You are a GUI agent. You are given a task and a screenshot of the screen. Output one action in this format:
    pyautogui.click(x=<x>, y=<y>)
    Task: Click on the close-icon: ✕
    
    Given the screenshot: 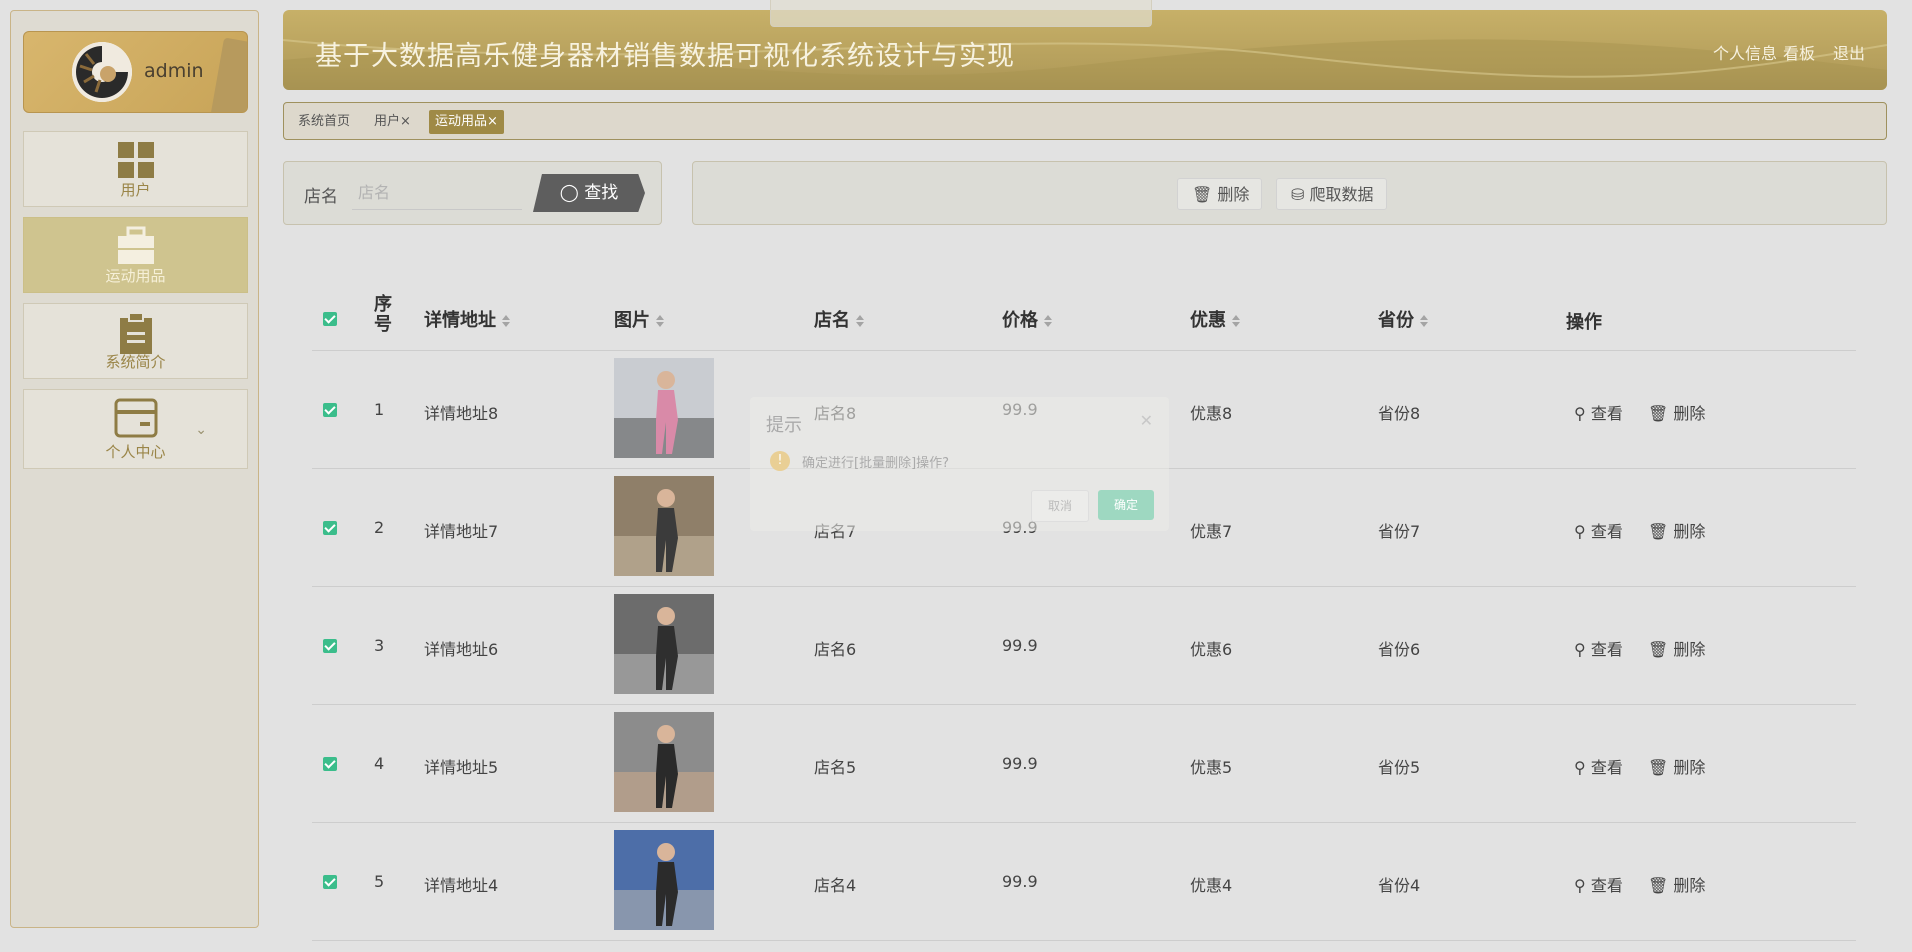 What is the action you would take?
    pyautogui.click(x=1146, y=420)
    